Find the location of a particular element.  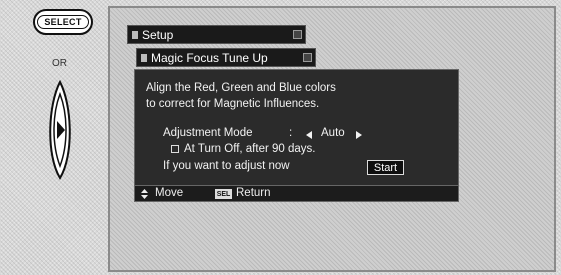

submenu-bullet-icon is located at coordinates (144, 57).